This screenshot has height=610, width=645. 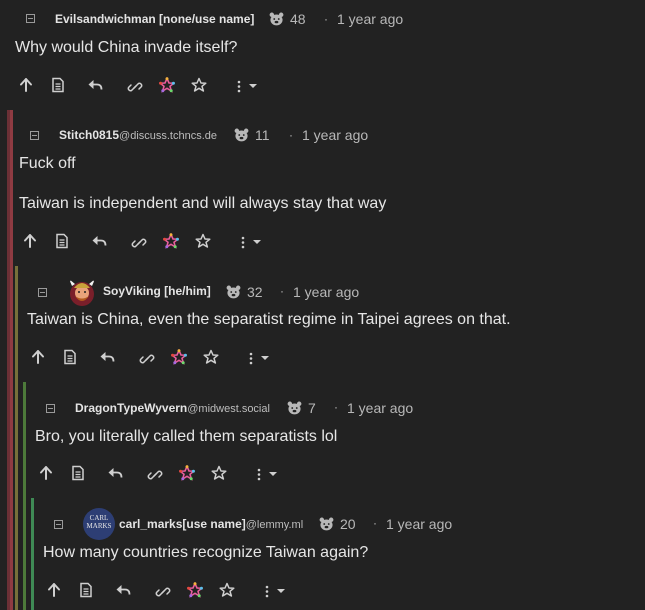 I want to click on comment-author: Evilsandwichman [none/use name], so click(x=154, y=19).